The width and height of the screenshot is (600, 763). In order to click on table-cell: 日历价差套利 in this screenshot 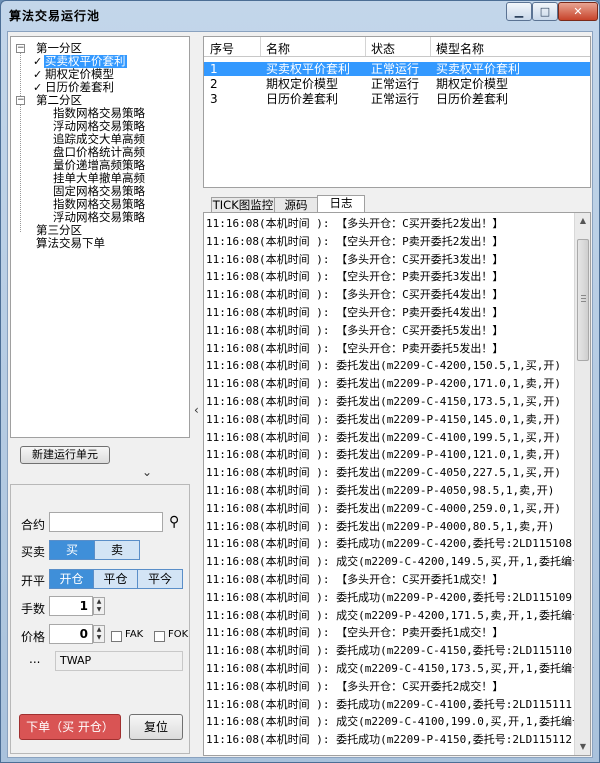, I will do `click(302, 99)`.